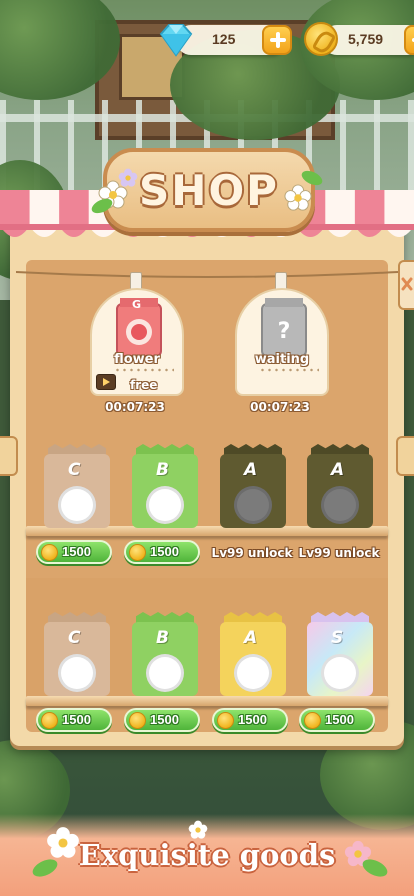 The width and height of the screenshot is (414, 896). Describe the element at coordinates (224, 39) in the screenshot. I see `gem-count: 125` at that location.